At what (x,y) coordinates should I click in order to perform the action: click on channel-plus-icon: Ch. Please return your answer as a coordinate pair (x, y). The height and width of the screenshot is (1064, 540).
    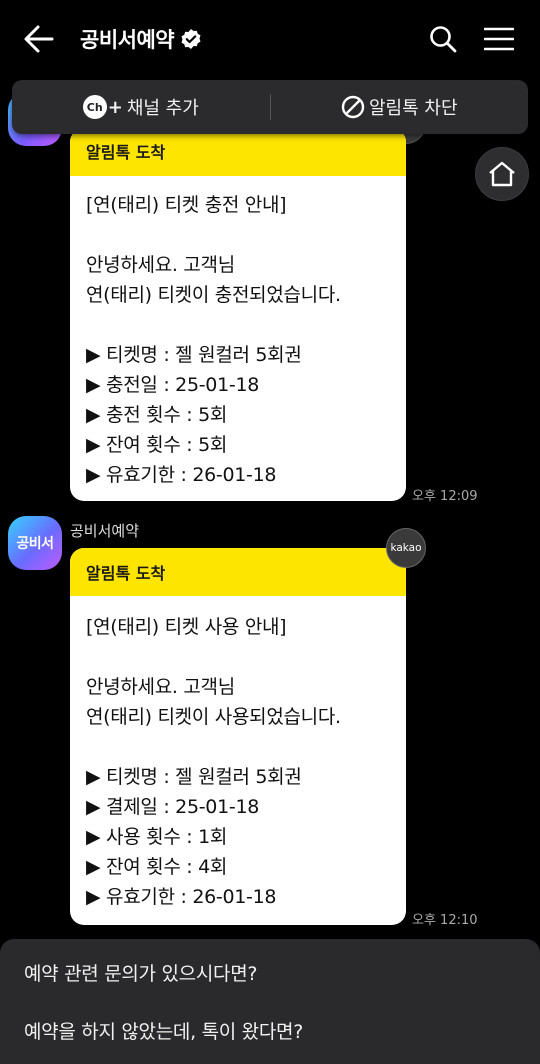
    Looking at the image, I should click on (94, 107).